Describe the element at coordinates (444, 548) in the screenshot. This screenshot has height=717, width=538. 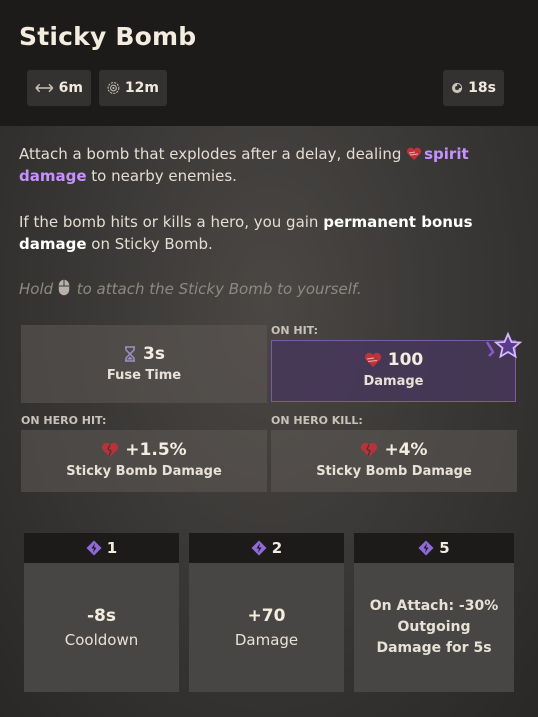
I see `upgrade-cost: 5` at that location.